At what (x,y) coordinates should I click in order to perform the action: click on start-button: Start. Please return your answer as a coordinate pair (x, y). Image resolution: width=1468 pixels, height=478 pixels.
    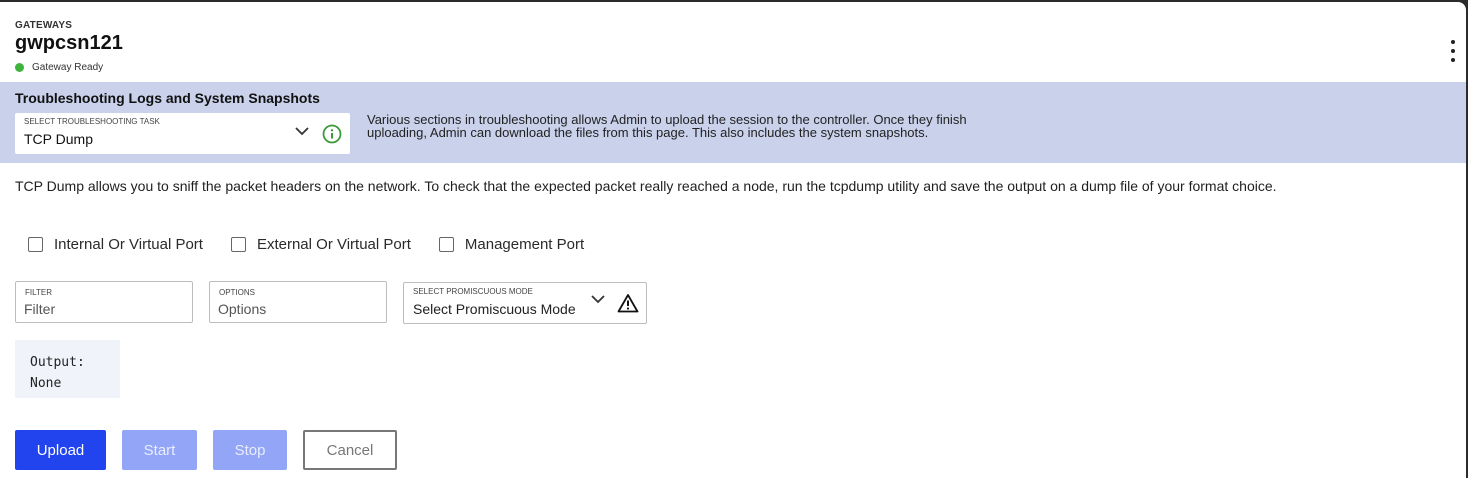
    Looking at the image, I should click on (159, 450).